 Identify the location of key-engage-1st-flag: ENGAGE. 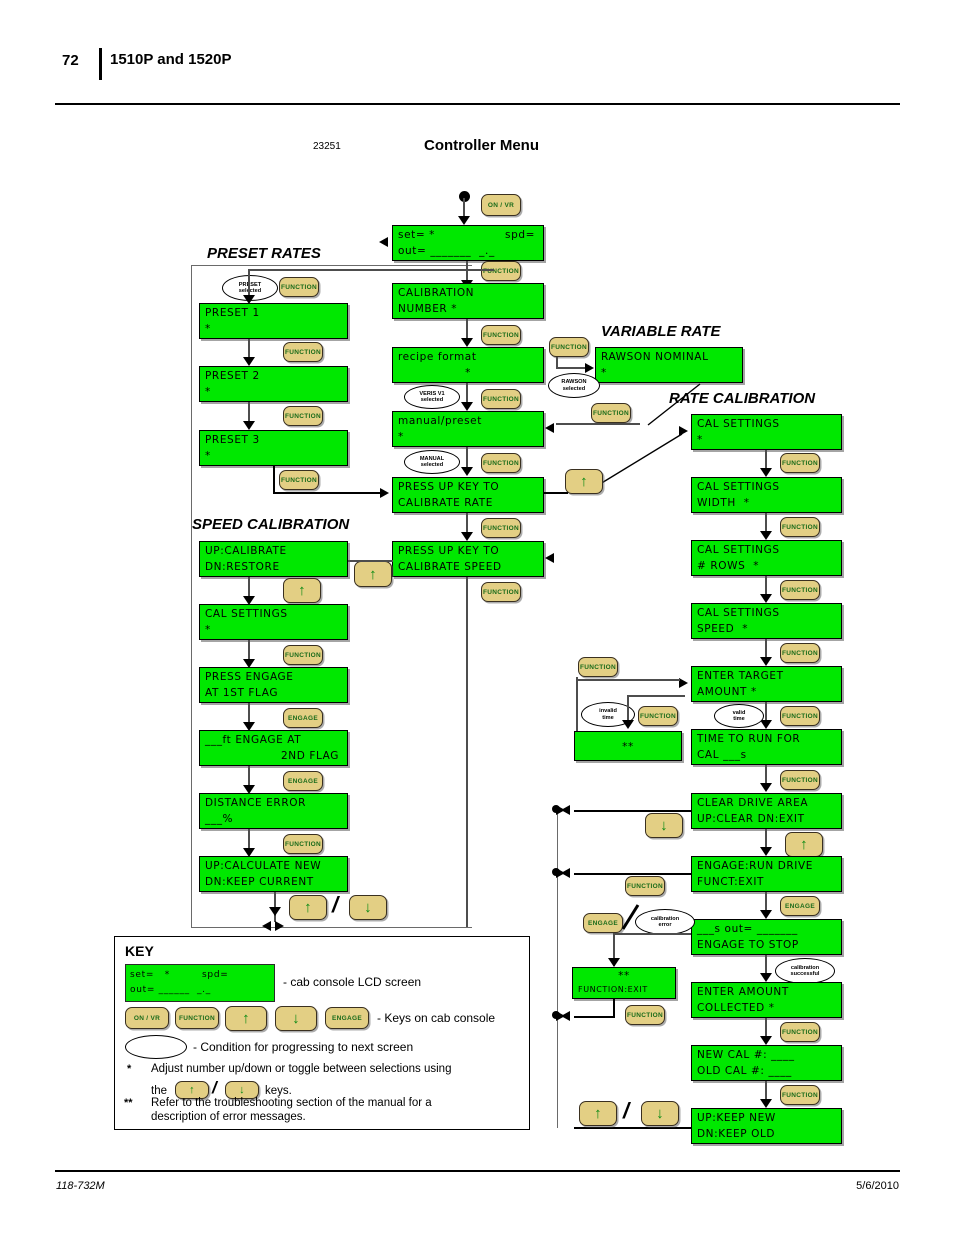
(303, 718).